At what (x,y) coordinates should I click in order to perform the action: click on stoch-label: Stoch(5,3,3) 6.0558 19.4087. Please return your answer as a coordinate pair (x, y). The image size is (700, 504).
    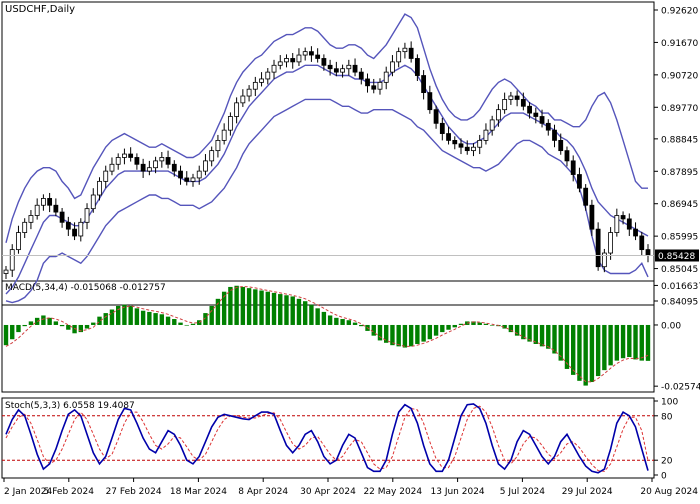
    Looking at the image, I should click on (70, 406).